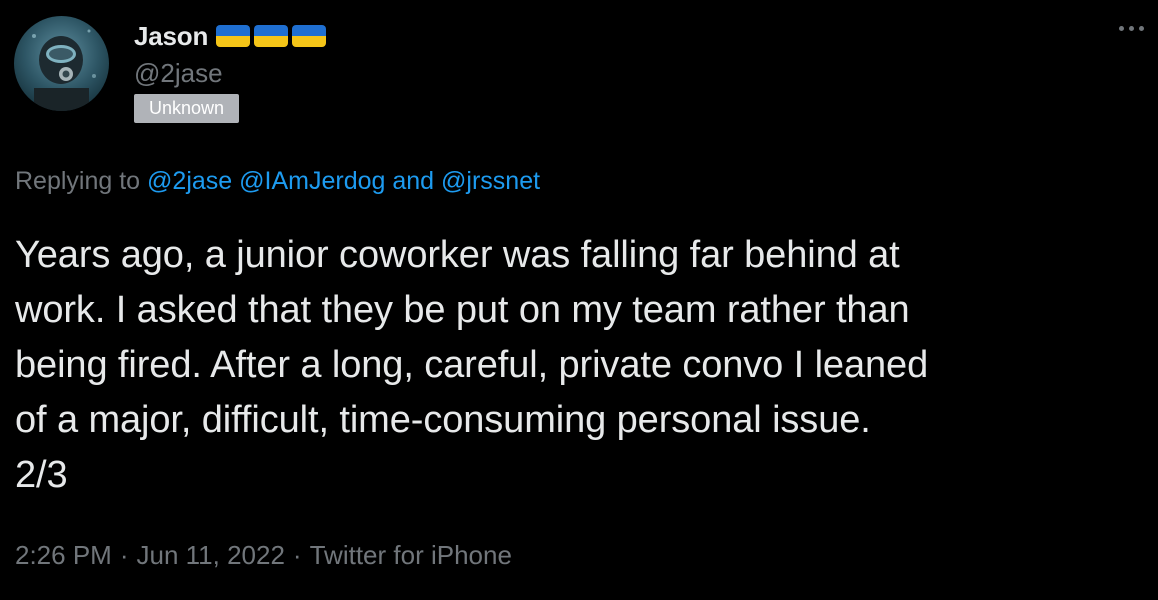 The image size is (1158, 600). I want to click on date-link: Jun 11, 2022, so click(211, 555).